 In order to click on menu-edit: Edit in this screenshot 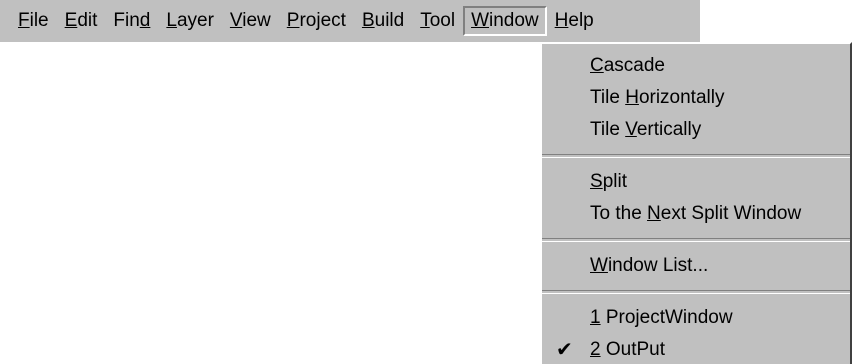, I will do `click(81, 21)`.